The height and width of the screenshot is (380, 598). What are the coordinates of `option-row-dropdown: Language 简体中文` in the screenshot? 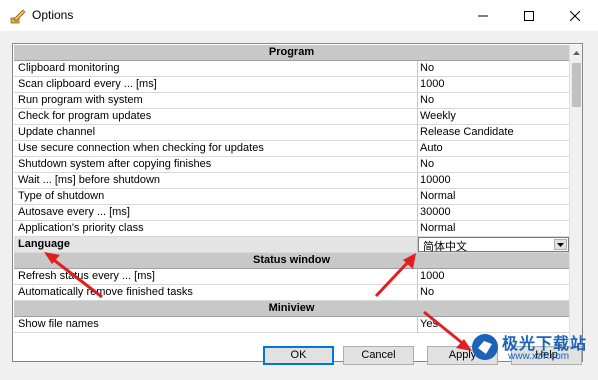 It's located at (291, 245).